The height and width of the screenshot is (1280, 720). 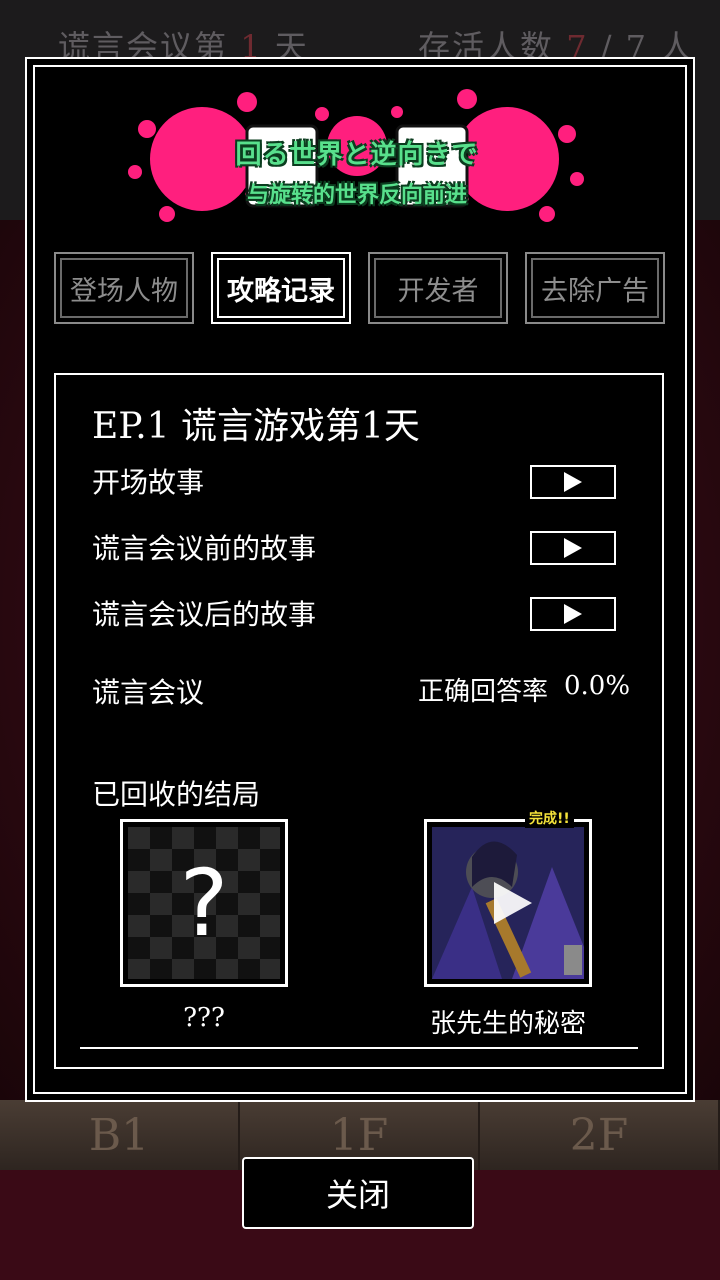 I want to click on story-label: 谎言会议前的故事, so click(x=204, y=548).